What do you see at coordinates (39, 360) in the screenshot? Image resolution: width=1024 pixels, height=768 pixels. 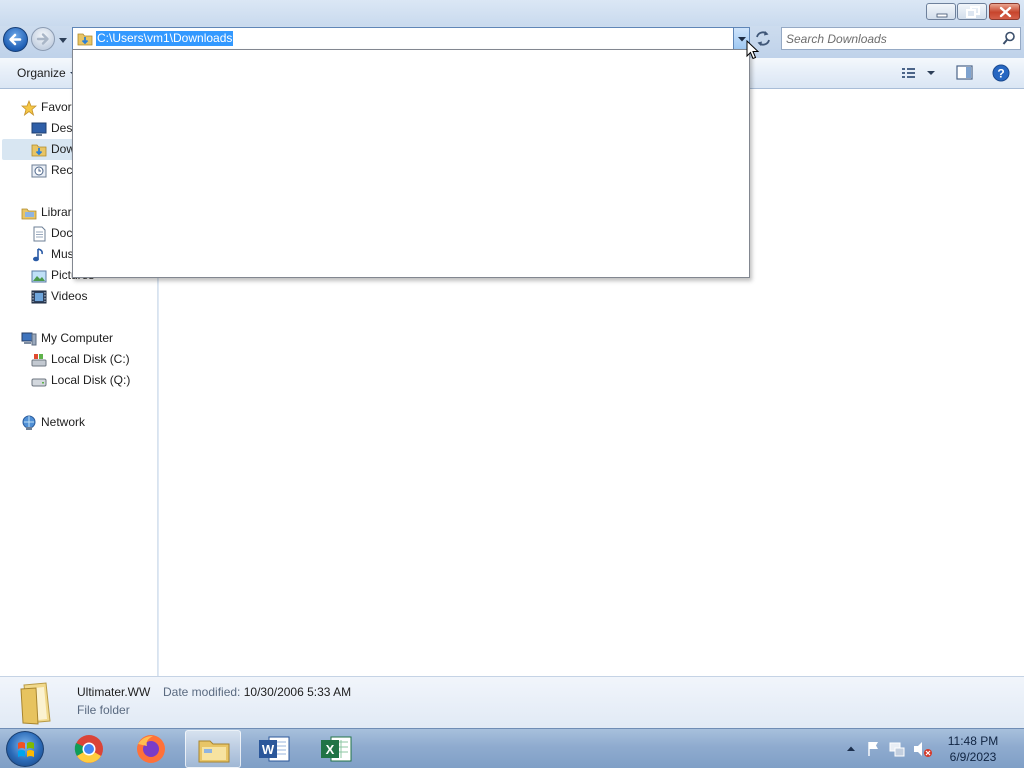 I see `system-drive-icon` at bounding box center [39, 360].